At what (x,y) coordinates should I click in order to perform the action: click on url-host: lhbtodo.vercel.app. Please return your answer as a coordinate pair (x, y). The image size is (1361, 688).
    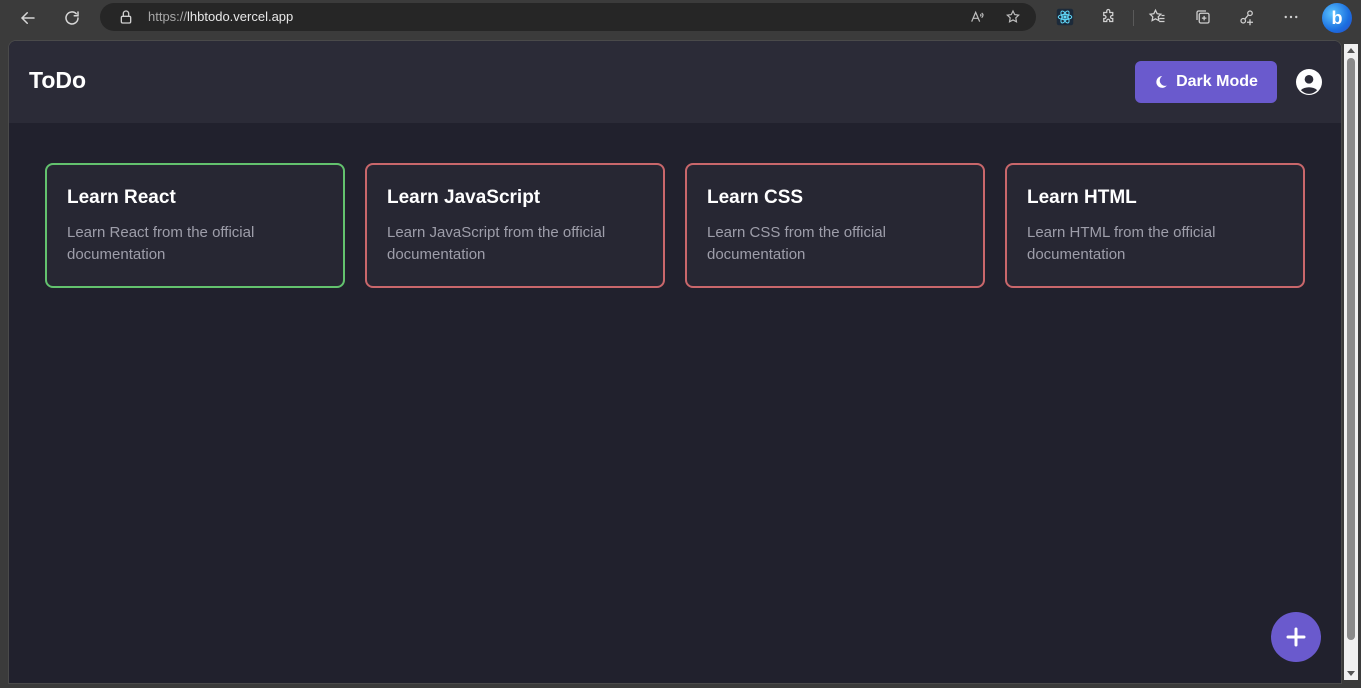
    Looking at the image, I should click on (240, 16).